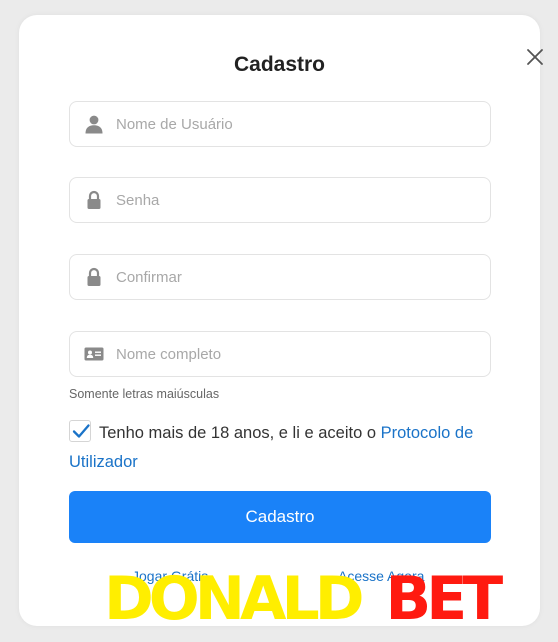 The image size is (558, 642). Describe the element at coordinates (296, 354) in the screenshot. I see `fullname-input` at that location.